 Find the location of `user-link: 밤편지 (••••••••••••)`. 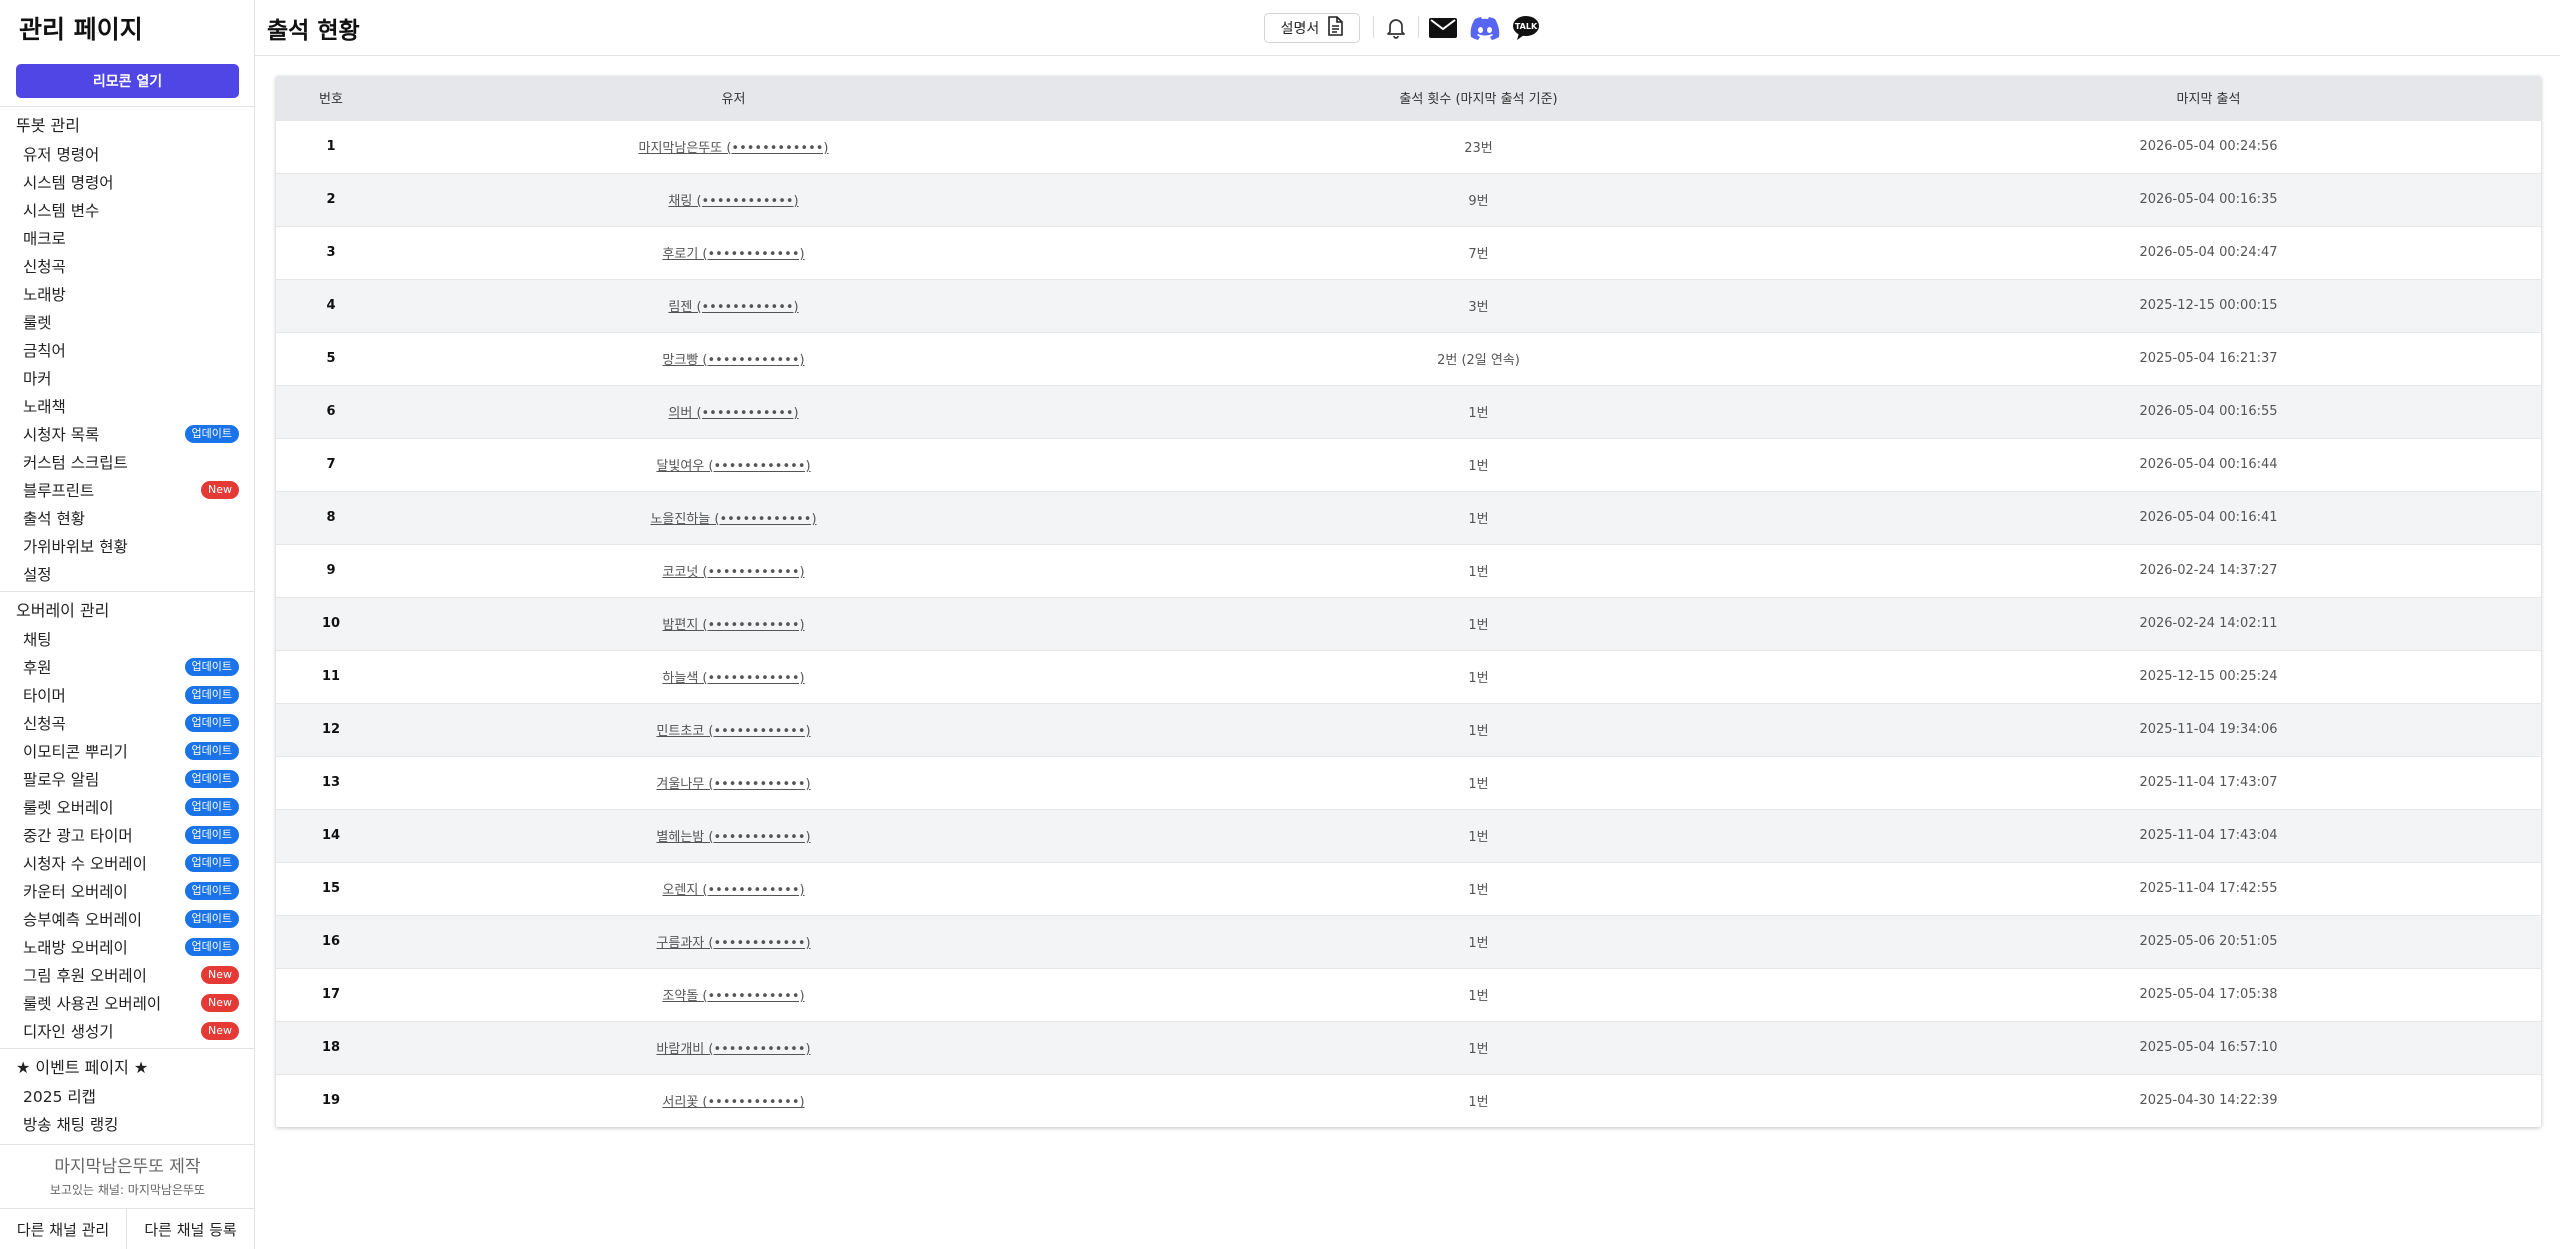

user-link: 밤편지 (••••••••••••) is located at coordinates (733, 625).